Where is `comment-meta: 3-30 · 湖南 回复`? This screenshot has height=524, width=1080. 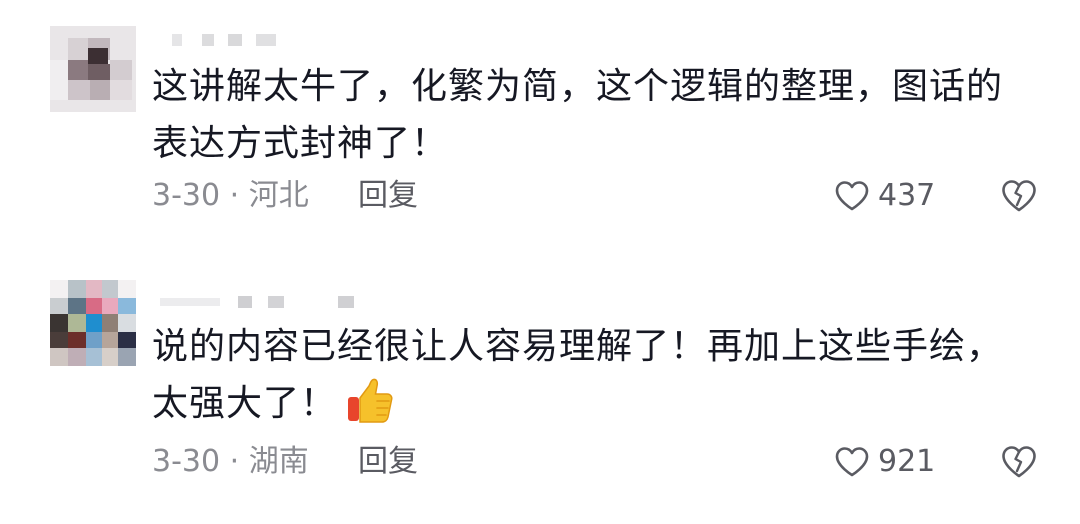 comment-meta: 3-30 · 湖南 回复 is located at coordinates (285, 462).